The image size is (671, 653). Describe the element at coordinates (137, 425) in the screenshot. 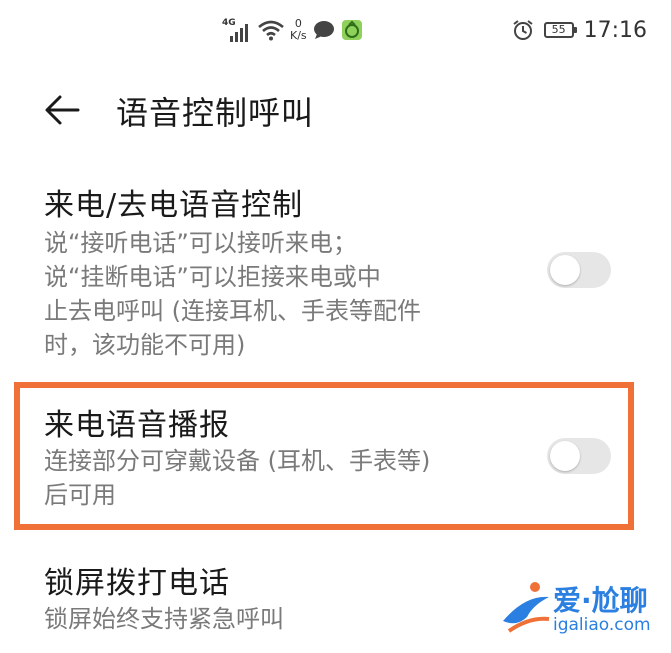

I see `setting-title: 来电语音播报` at that location.